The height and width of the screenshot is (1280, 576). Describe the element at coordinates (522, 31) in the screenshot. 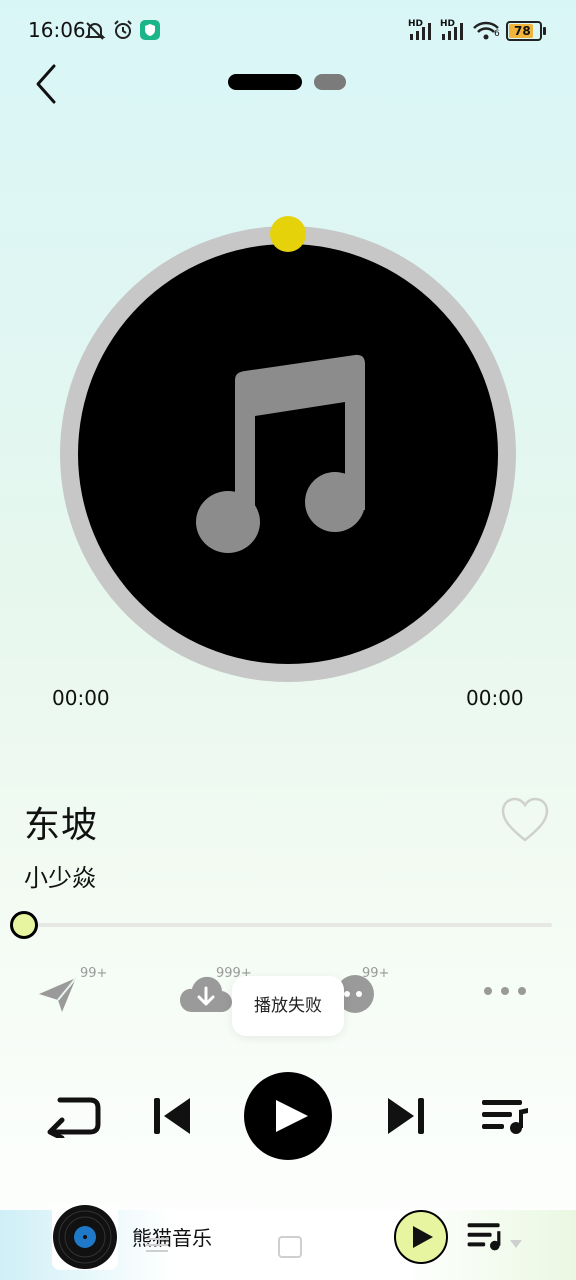

I see `battery-level: 78` at that location.